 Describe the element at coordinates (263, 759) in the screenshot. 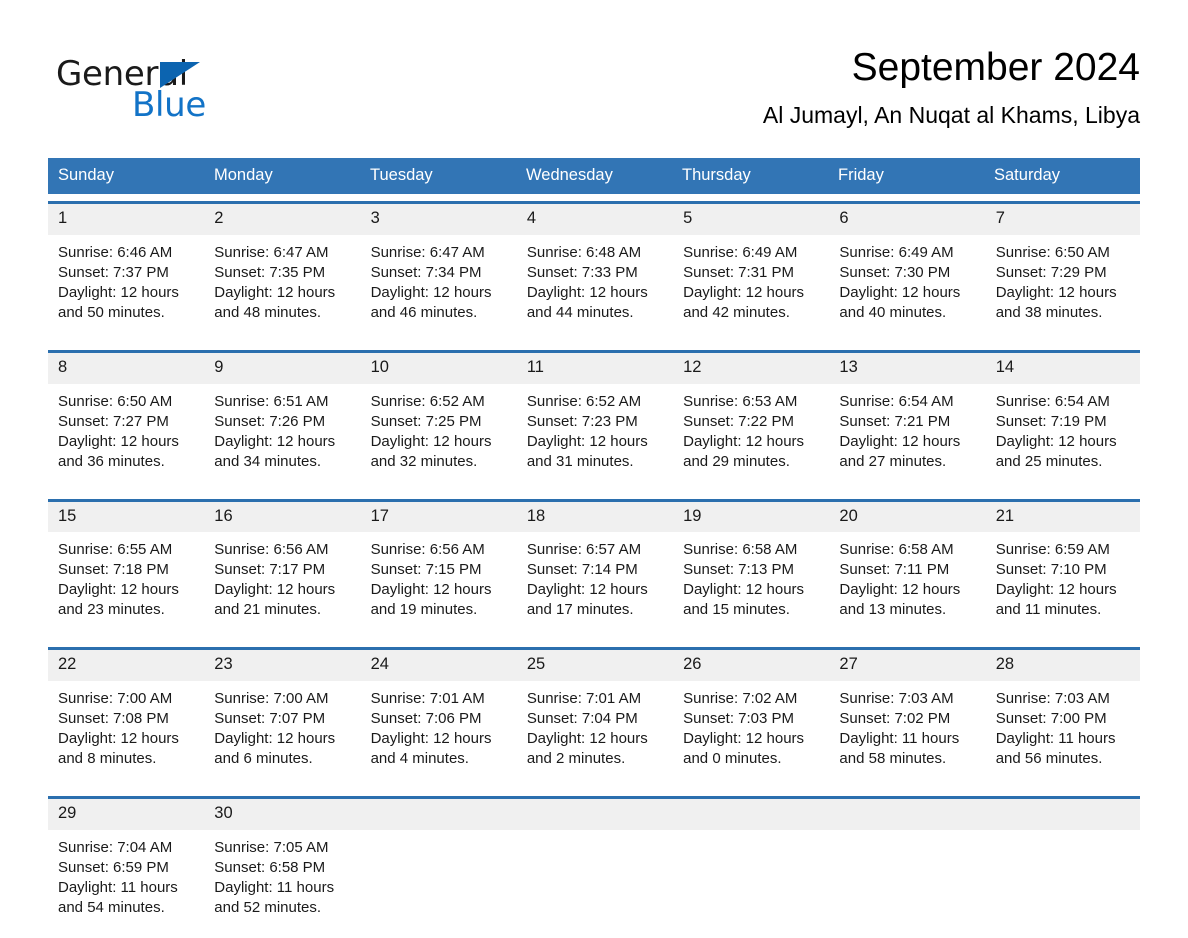

I see `daylight-text-line2: and 6 minutes.` at that location.